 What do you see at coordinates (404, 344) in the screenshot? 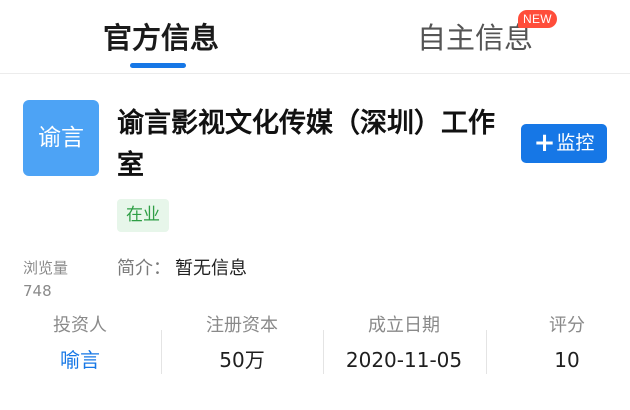
I see `stat-established-date: 成立日期 2020-11-05` at bounding box center [404, 344].